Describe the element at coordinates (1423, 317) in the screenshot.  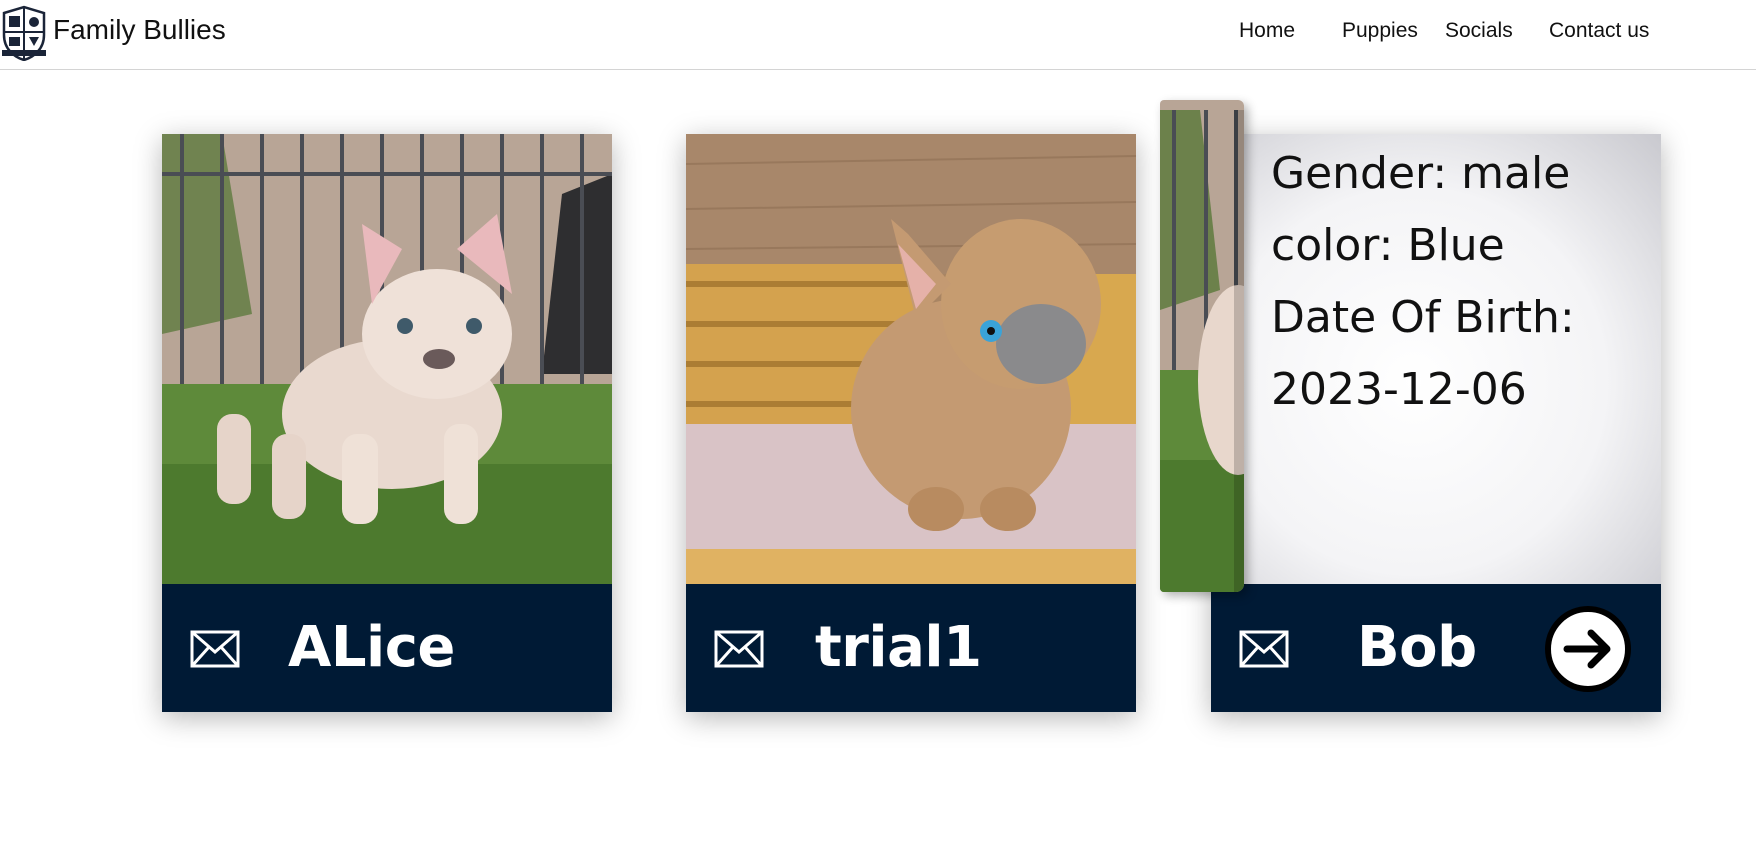
I see `detail-dob-label: Date Of Birth:` at that location.